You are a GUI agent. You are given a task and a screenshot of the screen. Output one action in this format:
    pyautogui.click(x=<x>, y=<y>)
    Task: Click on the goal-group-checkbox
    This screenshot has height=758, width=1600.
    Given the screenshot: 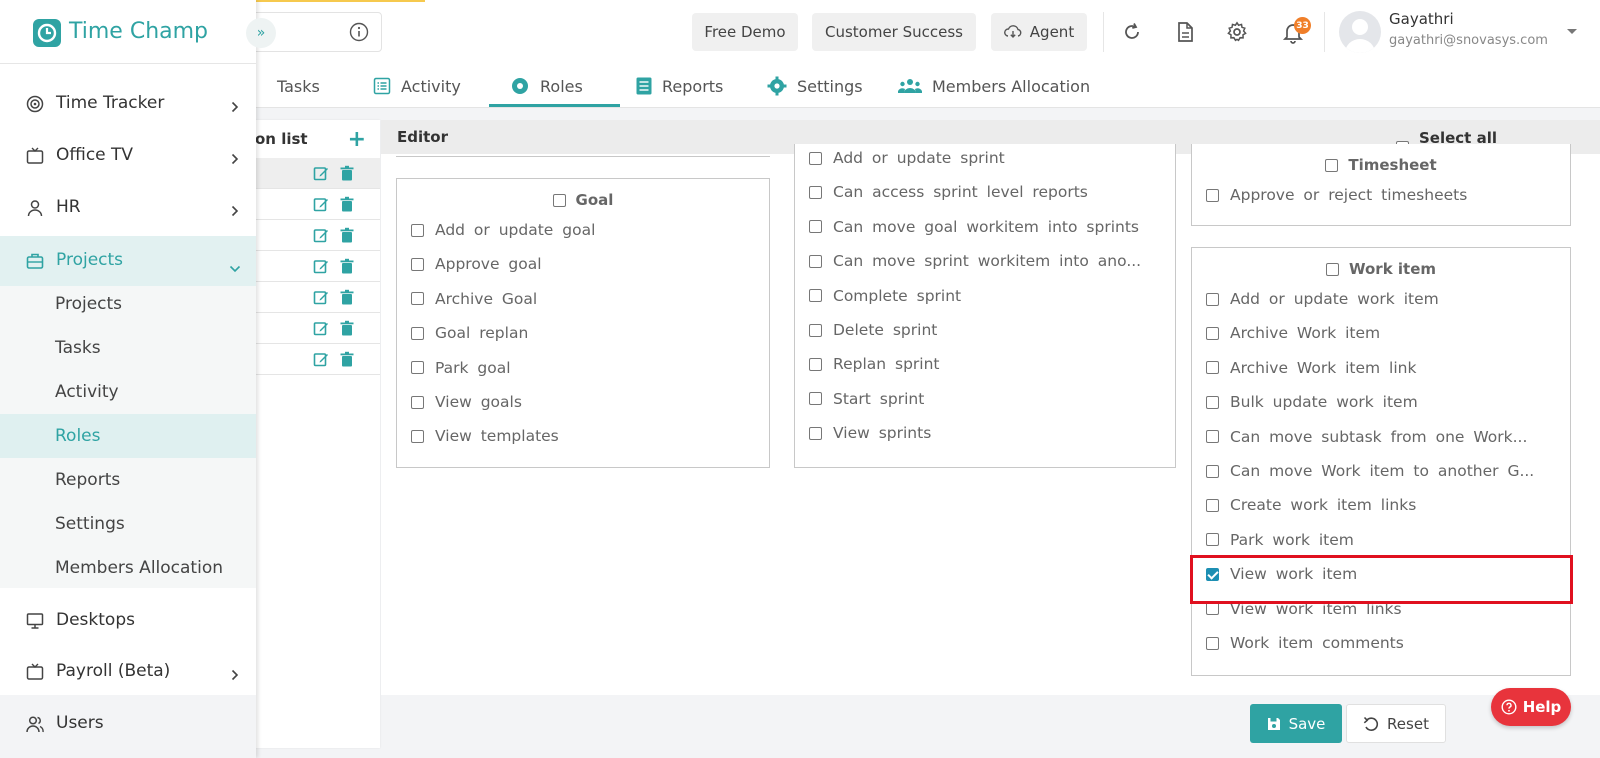 What is the action you would take?
    pyautogui.click(x=559, y=200)
    